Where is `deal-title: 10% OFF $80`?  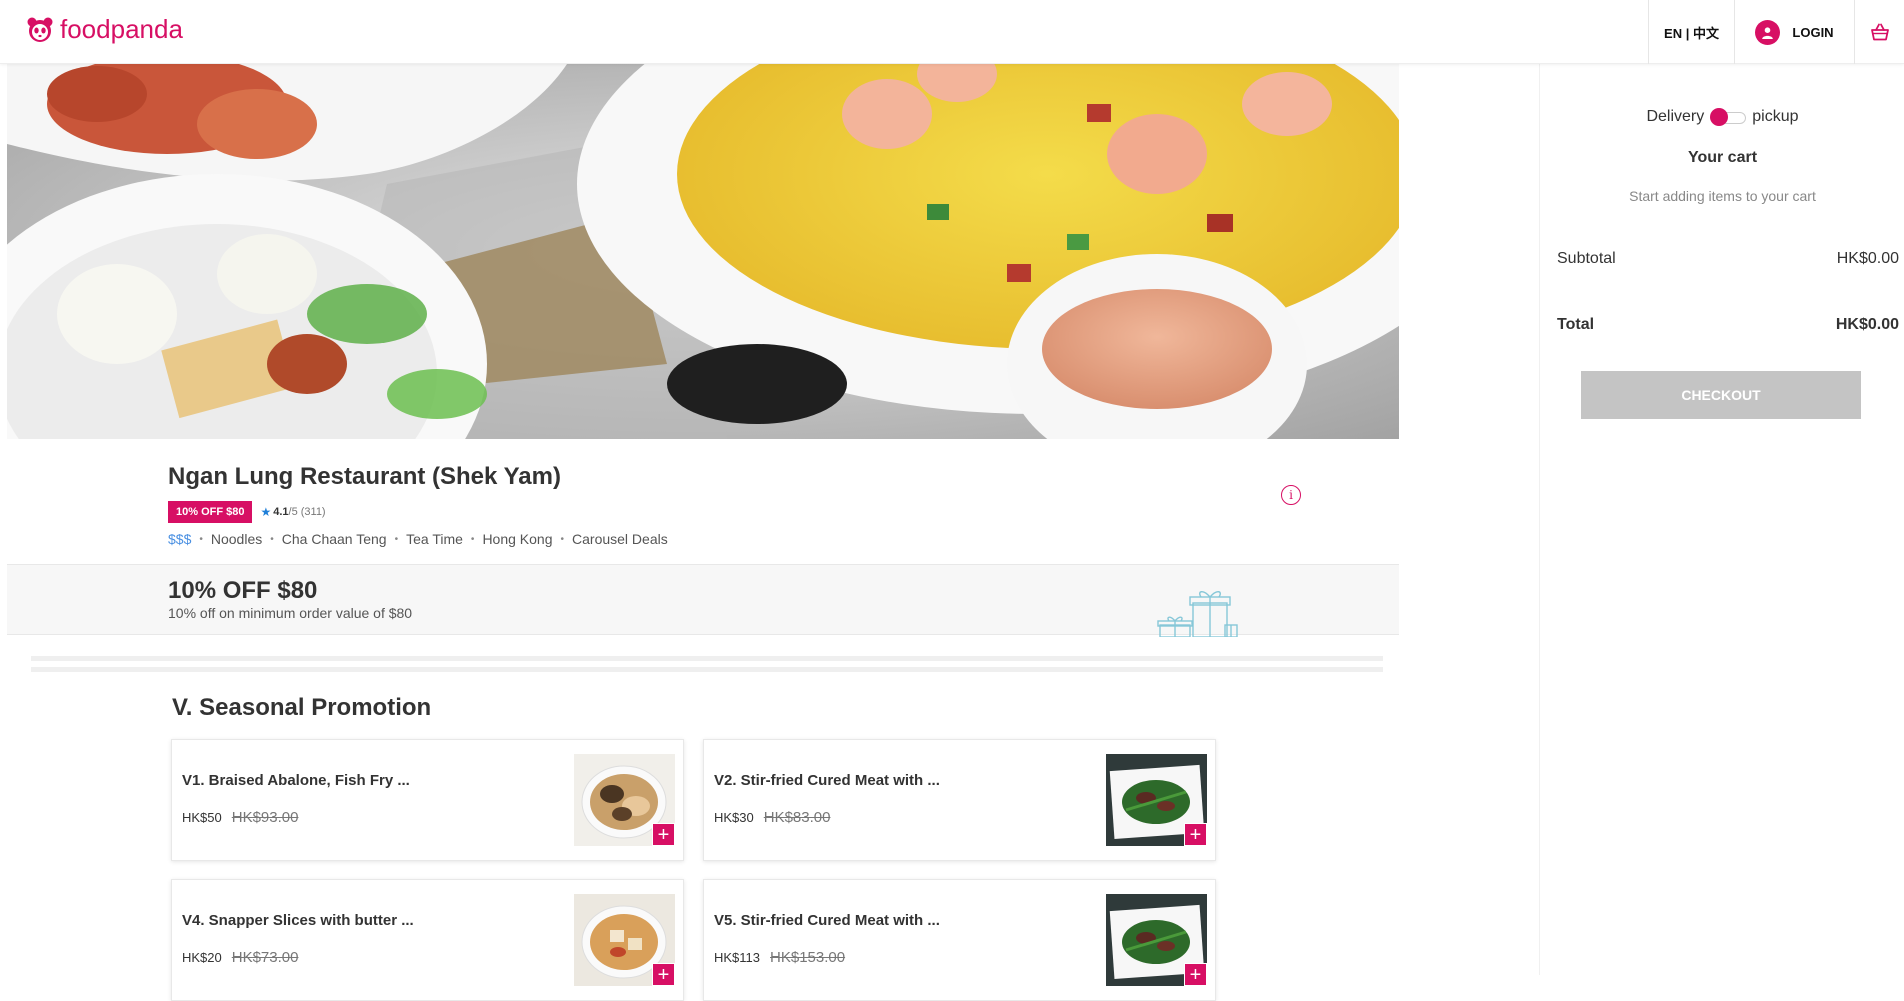 deal-title: 10% OFF $80 is located at coordinates (243, 590).